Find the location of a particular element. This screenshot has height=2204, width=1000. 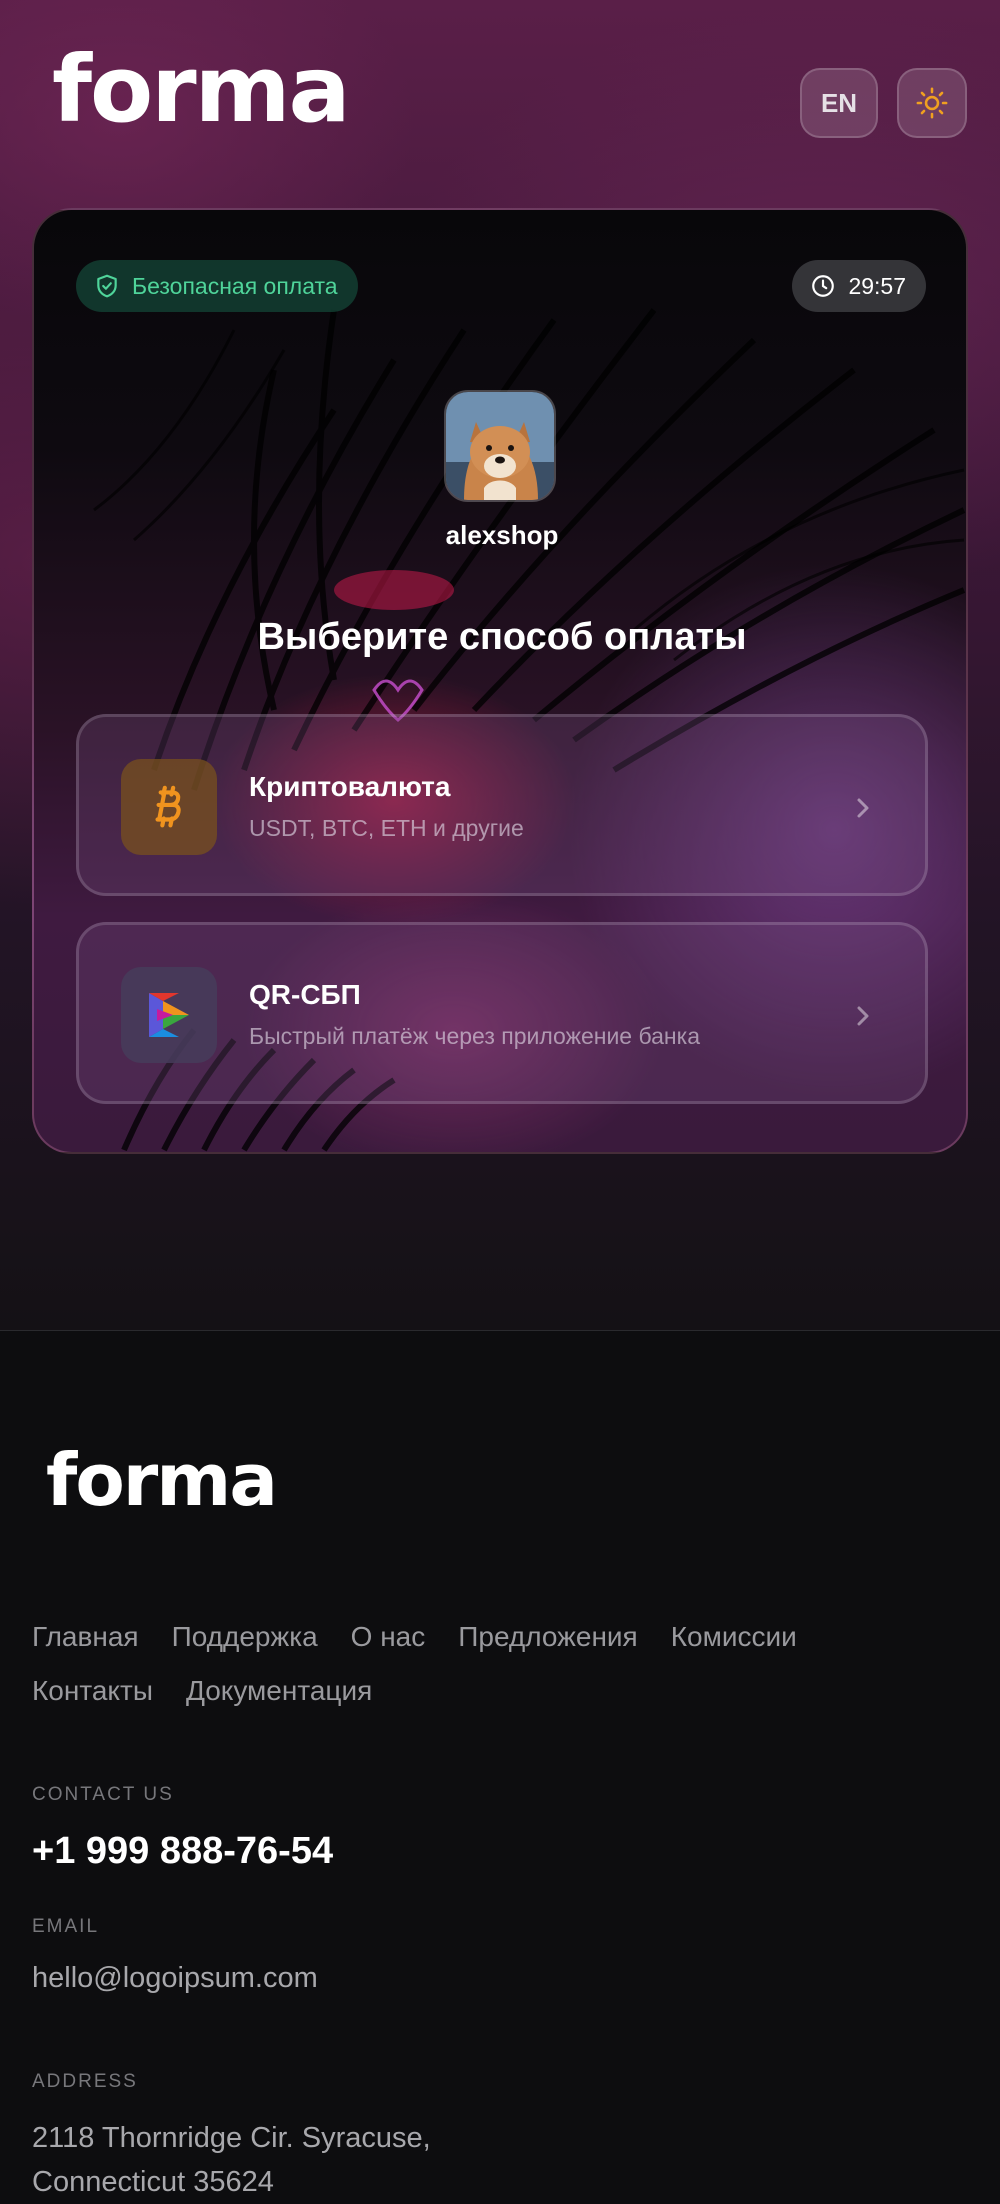

timer-badge: 29:57 is located at coordinates (859, 286).